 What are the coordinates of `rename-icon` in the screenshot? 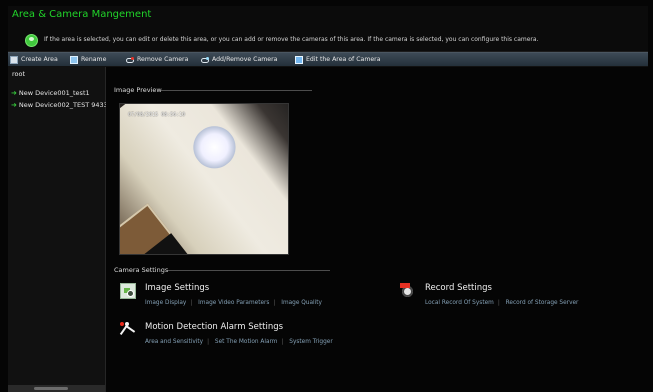 It's located at (74, 59).